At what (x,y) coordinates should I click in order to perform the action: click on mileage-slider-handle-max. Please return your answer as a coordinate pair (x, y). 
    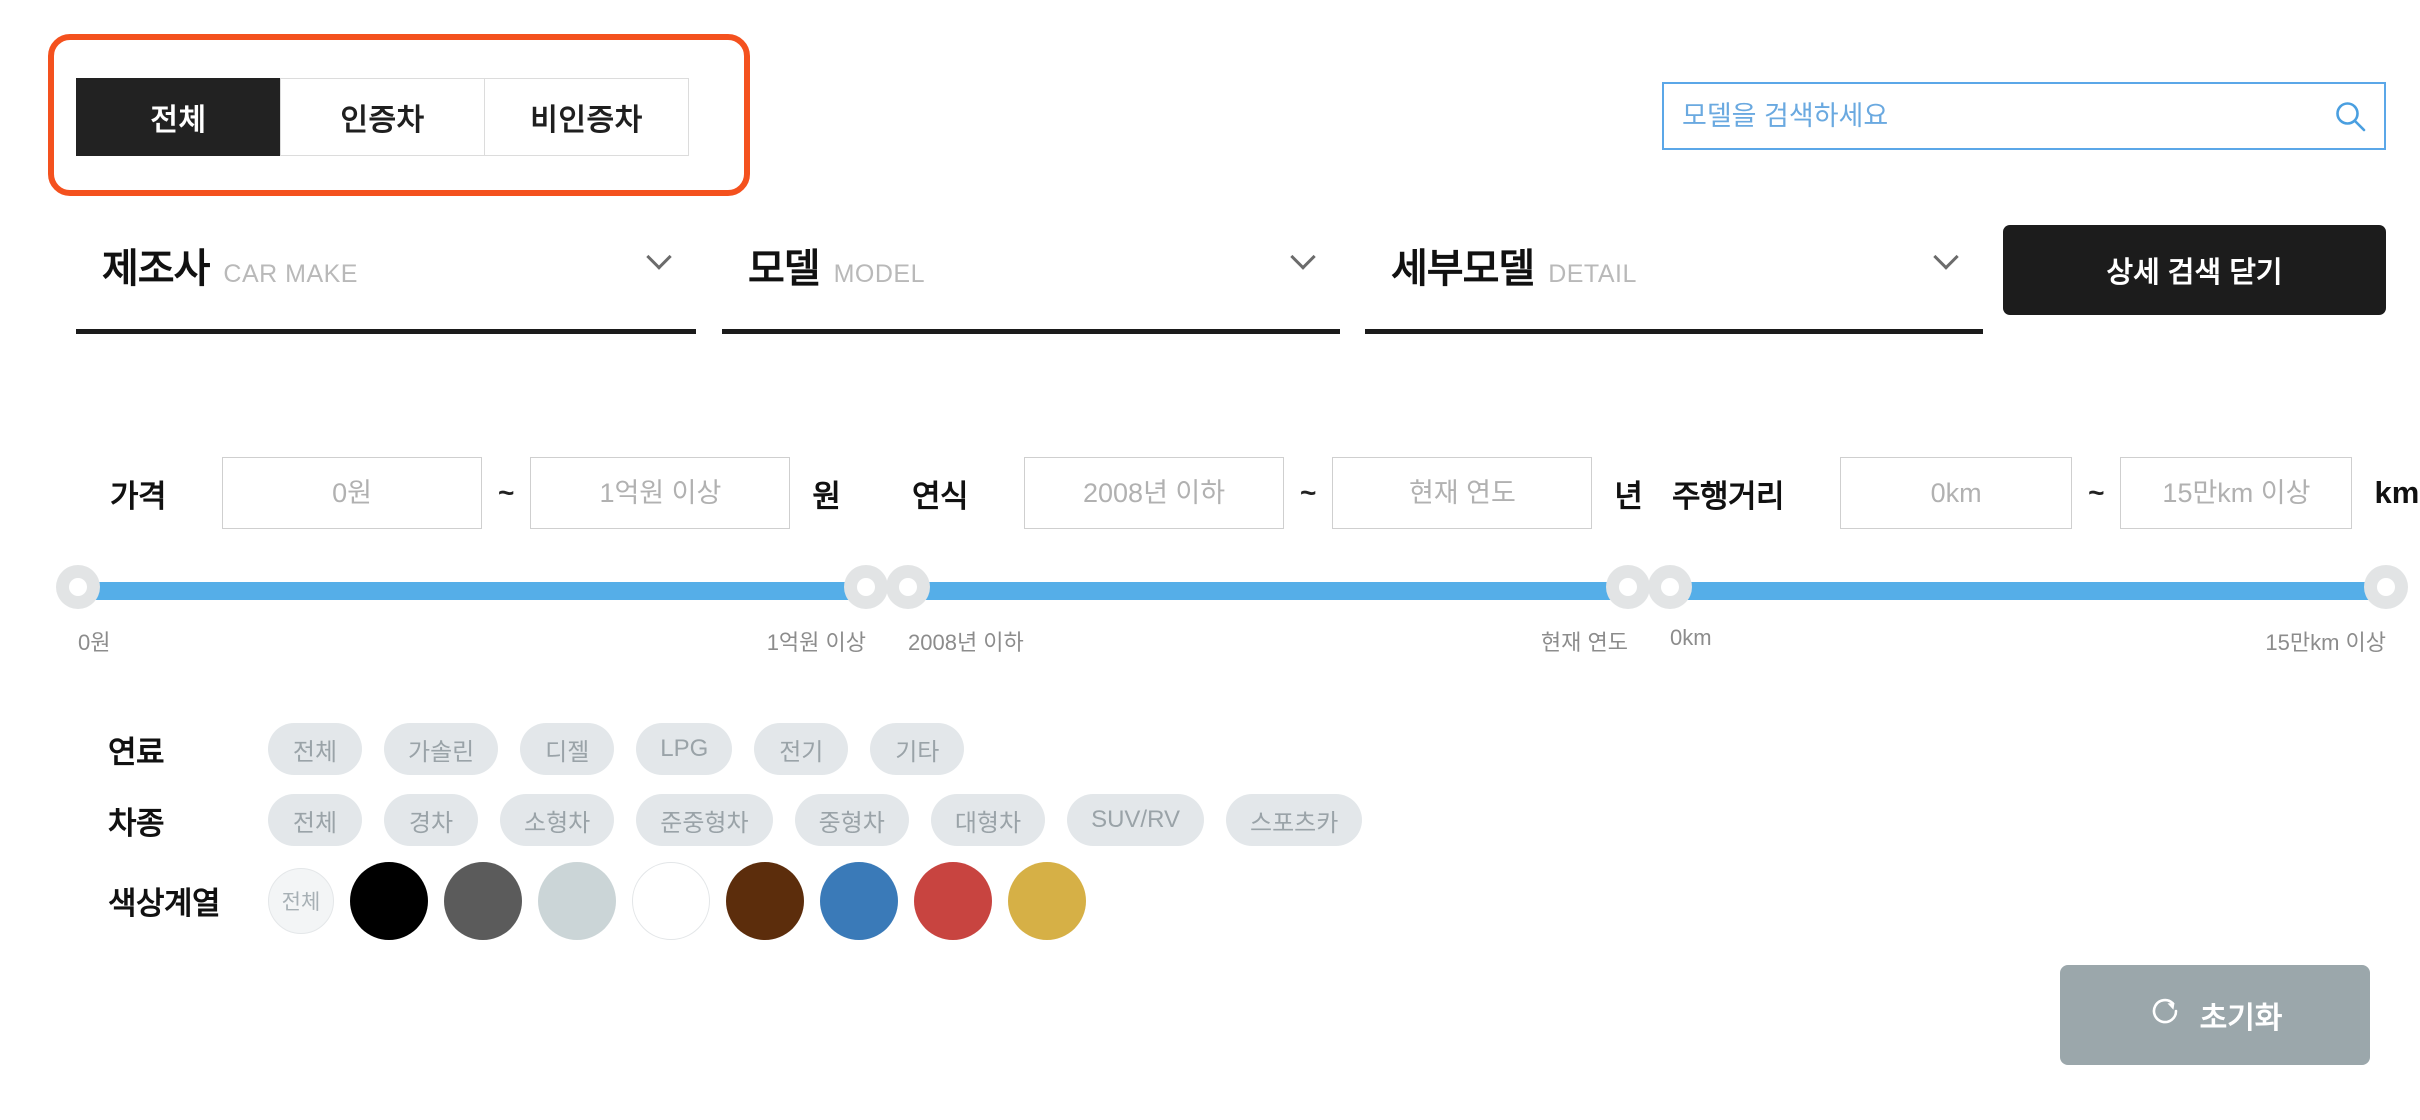
    Looking at the image, I should click on (2386, 587).